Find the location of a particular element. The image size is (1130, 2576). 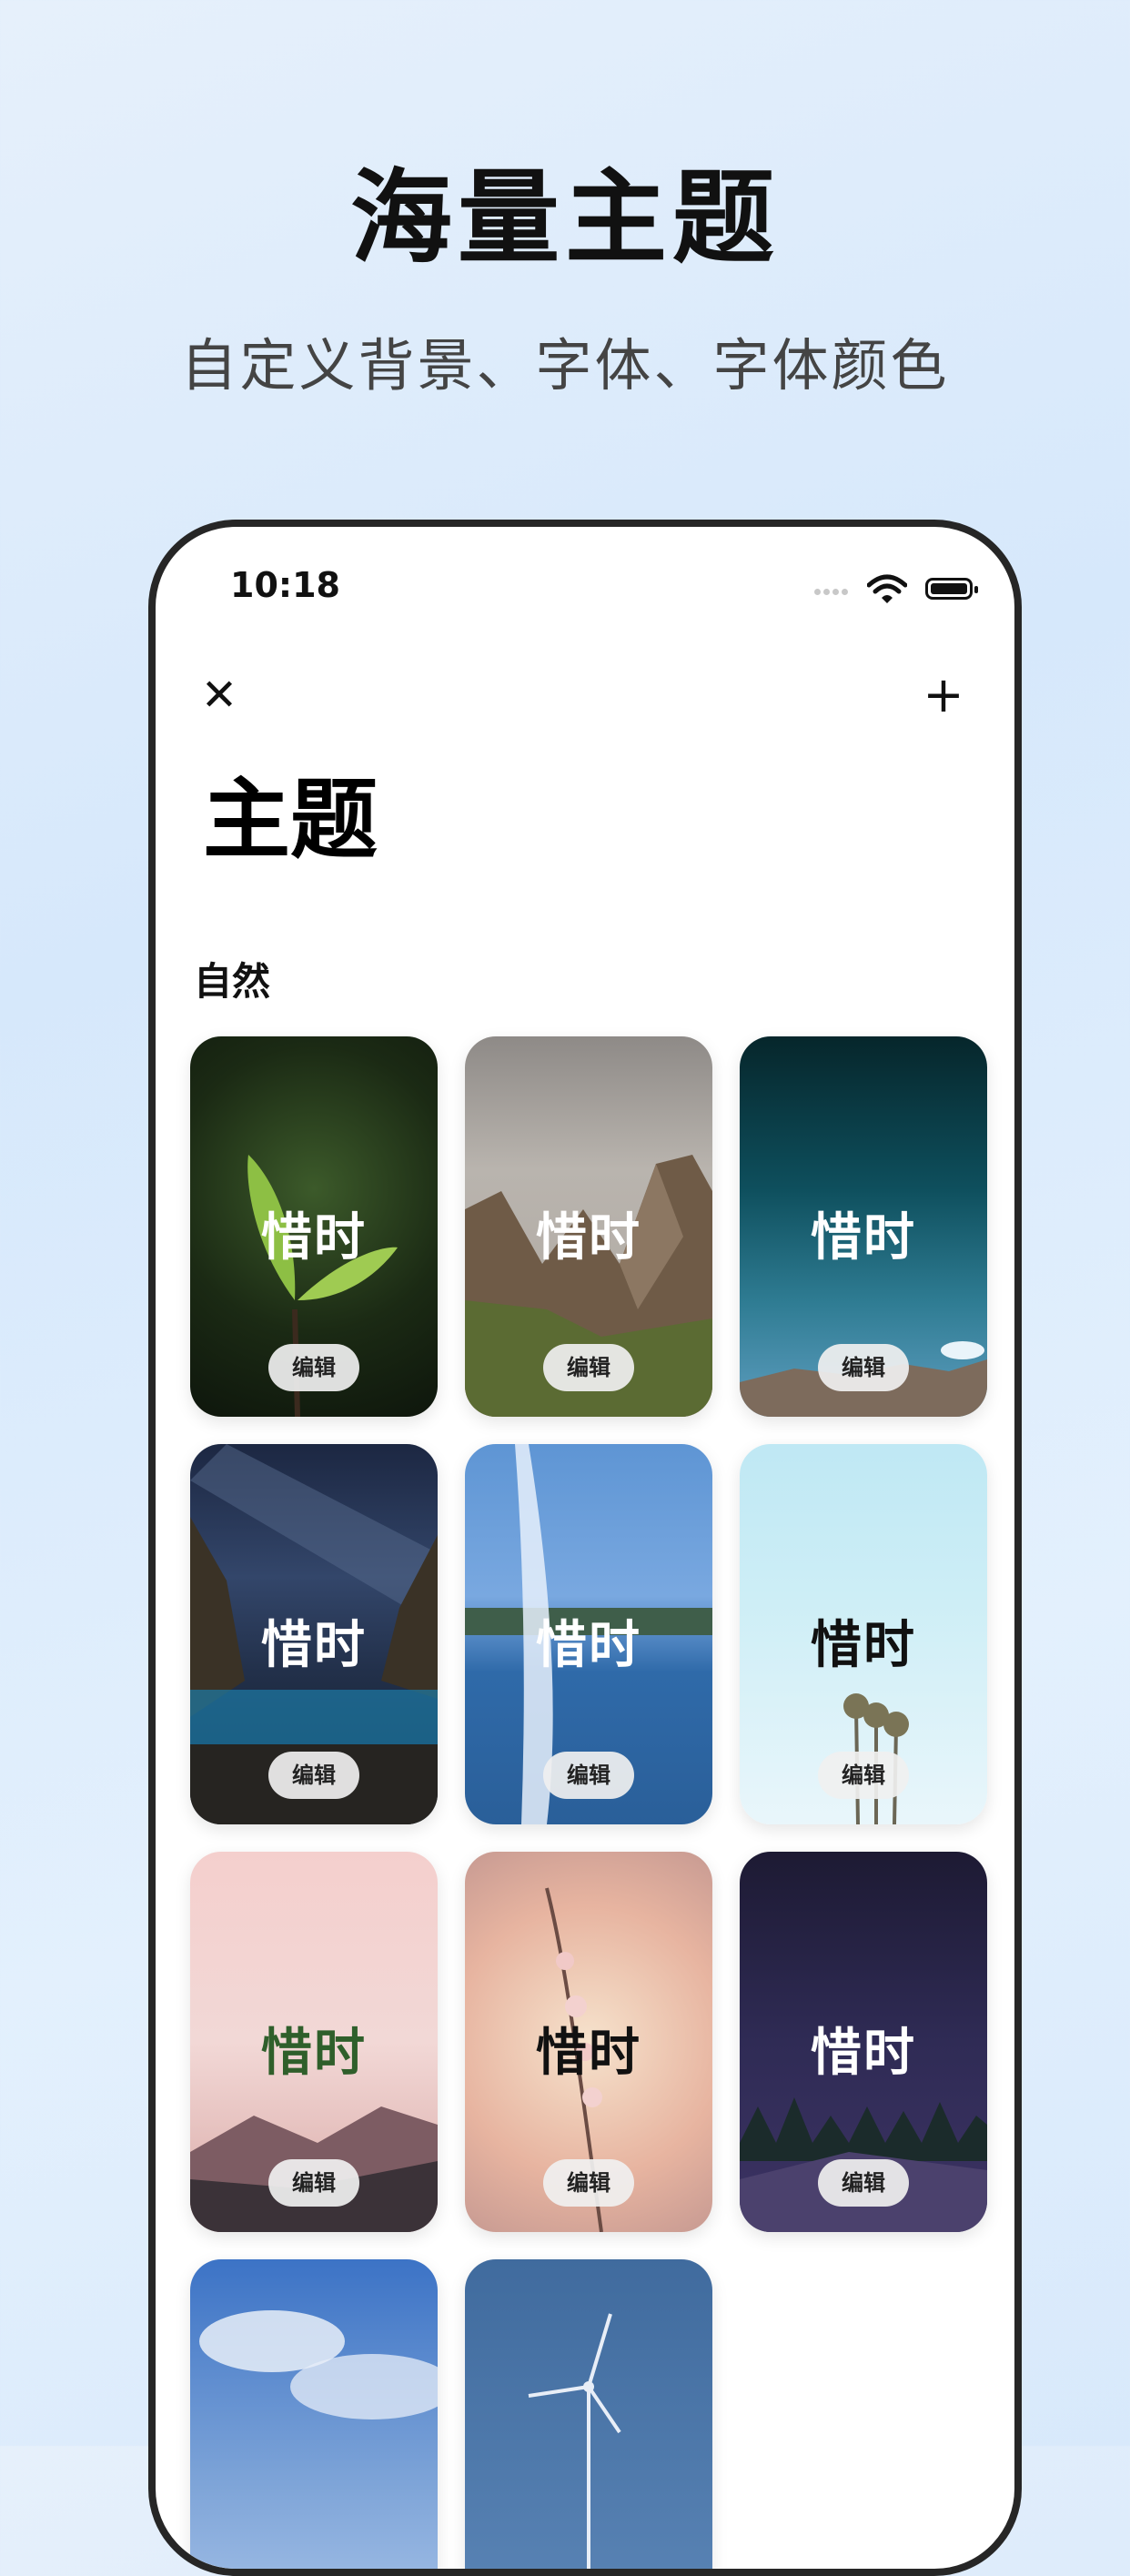

battery-icon is located at coordinates (952, 589).